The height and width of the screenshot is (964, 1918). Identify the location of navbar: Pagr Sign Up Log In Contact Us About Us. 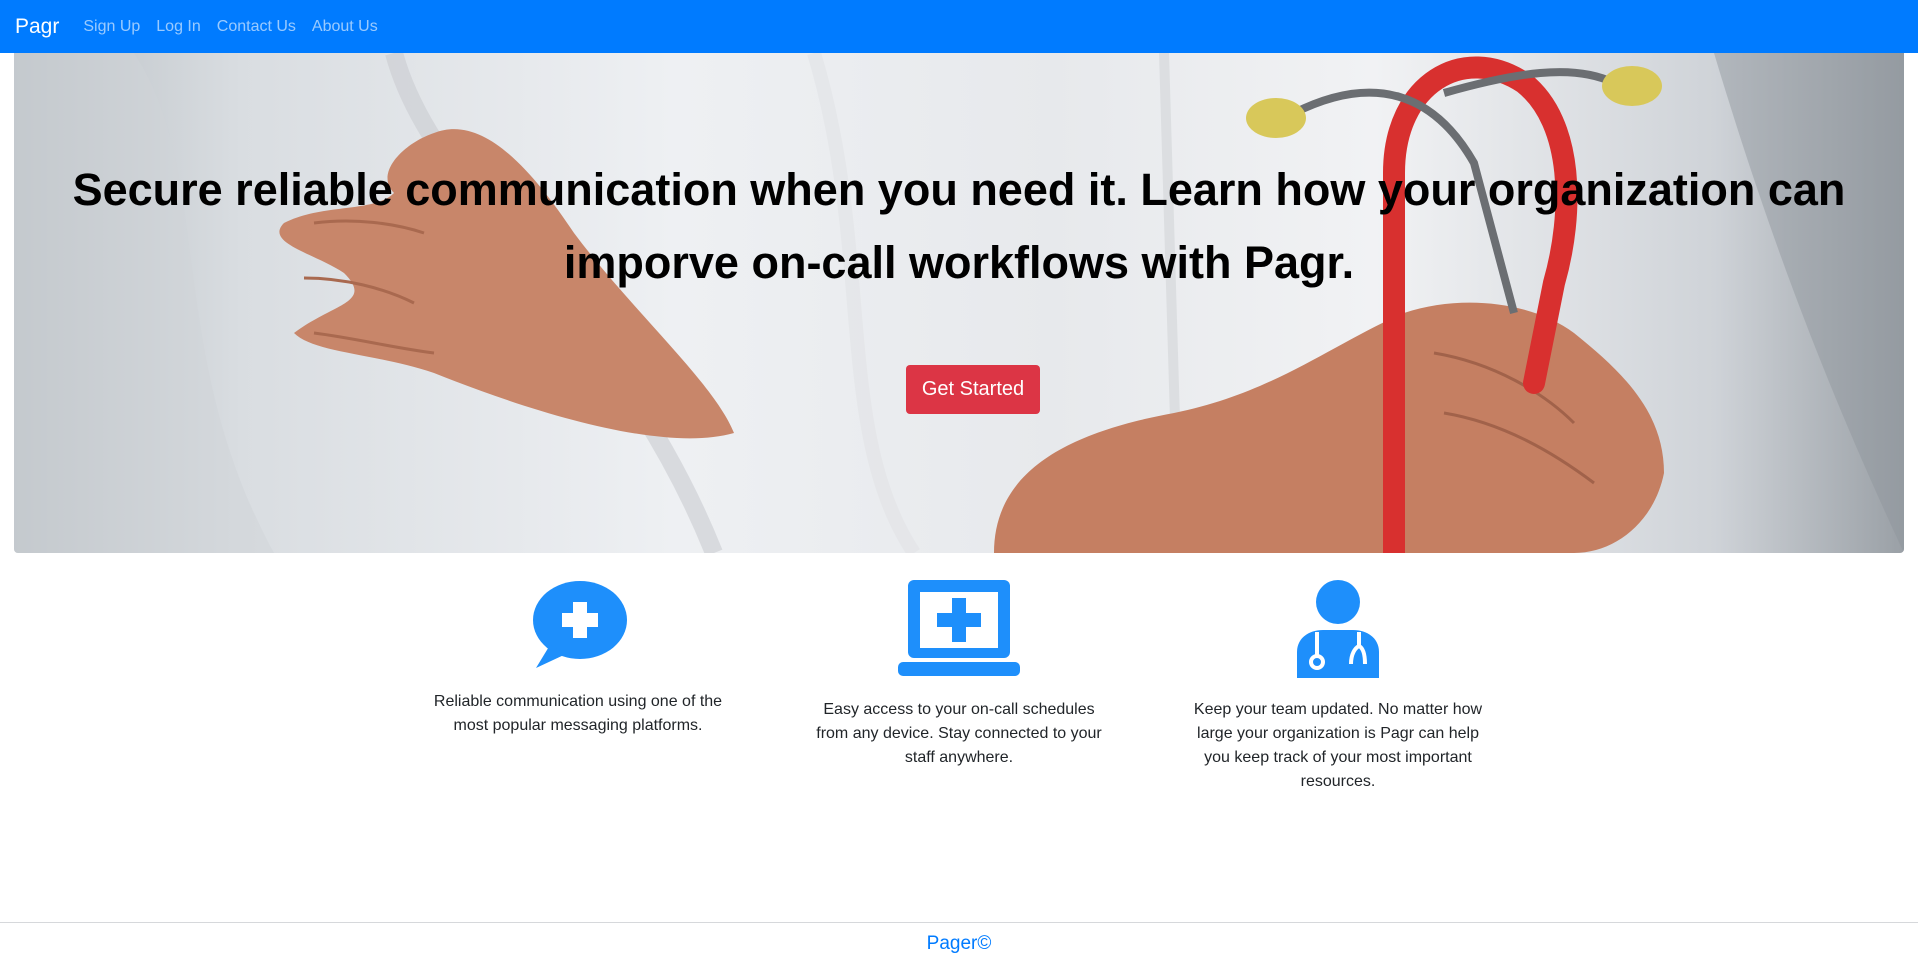
(959, 26).